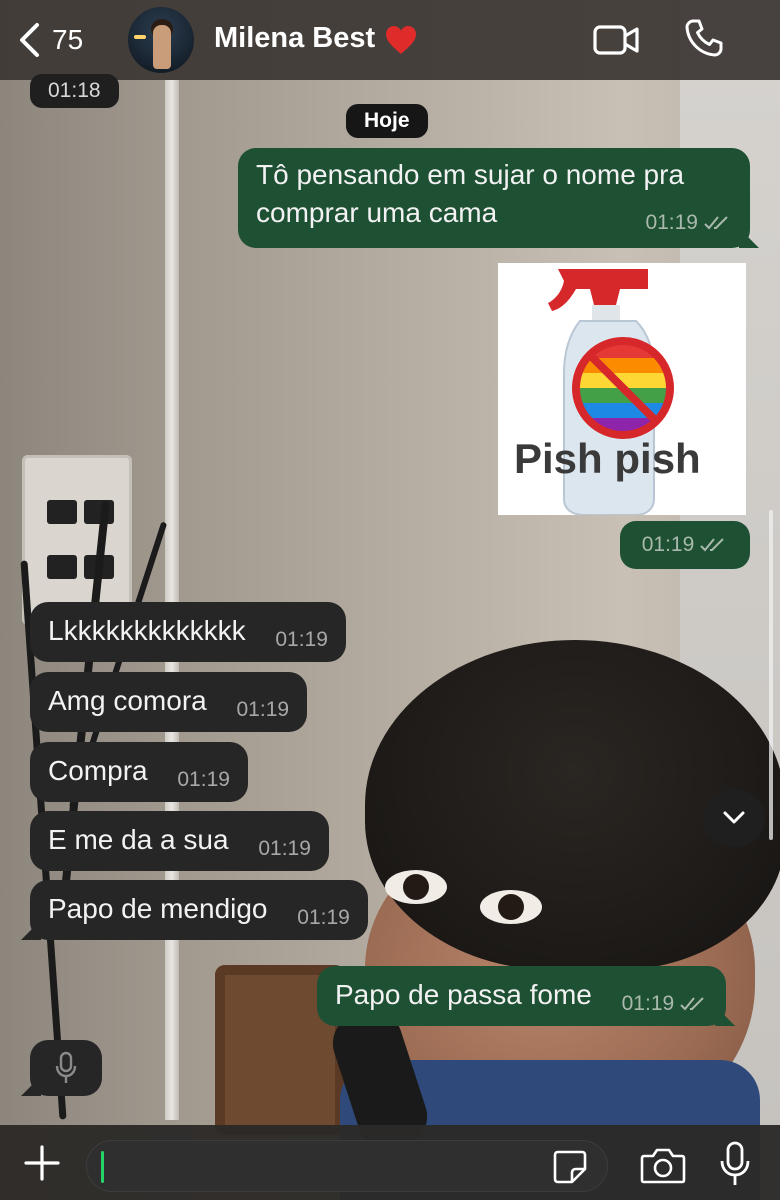 This screenshot has width=780, height=1200. Describe the element at coordinates (127, 700) in the screenshot. I see `message-text: Amg comora` at that location.